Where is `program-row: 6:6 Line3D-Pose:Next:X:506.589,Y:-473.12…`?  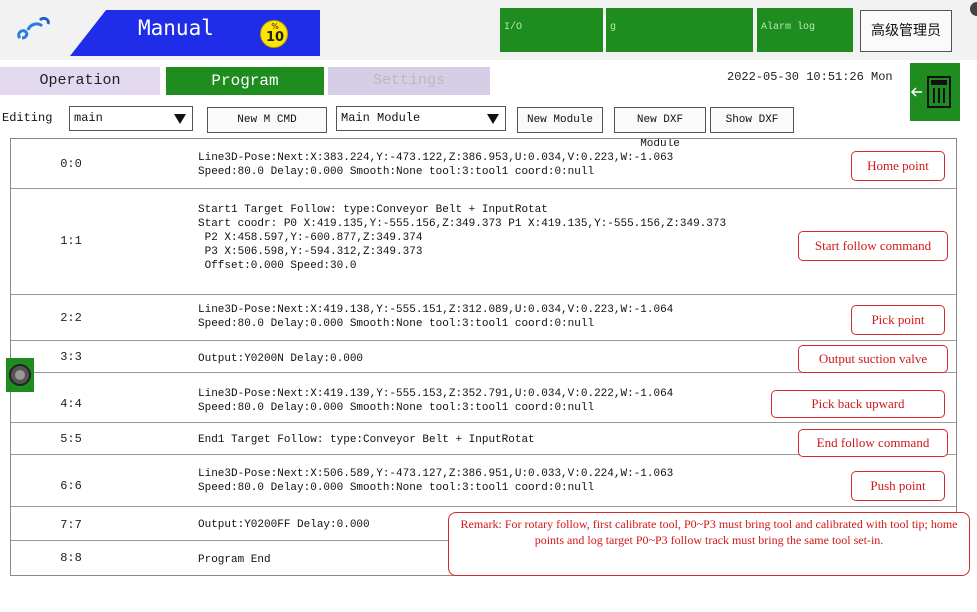
program-row: 6:6 Line3D-Pose:Next:X:506.589,Y:-473.12… is located at coordinates (483, 481).